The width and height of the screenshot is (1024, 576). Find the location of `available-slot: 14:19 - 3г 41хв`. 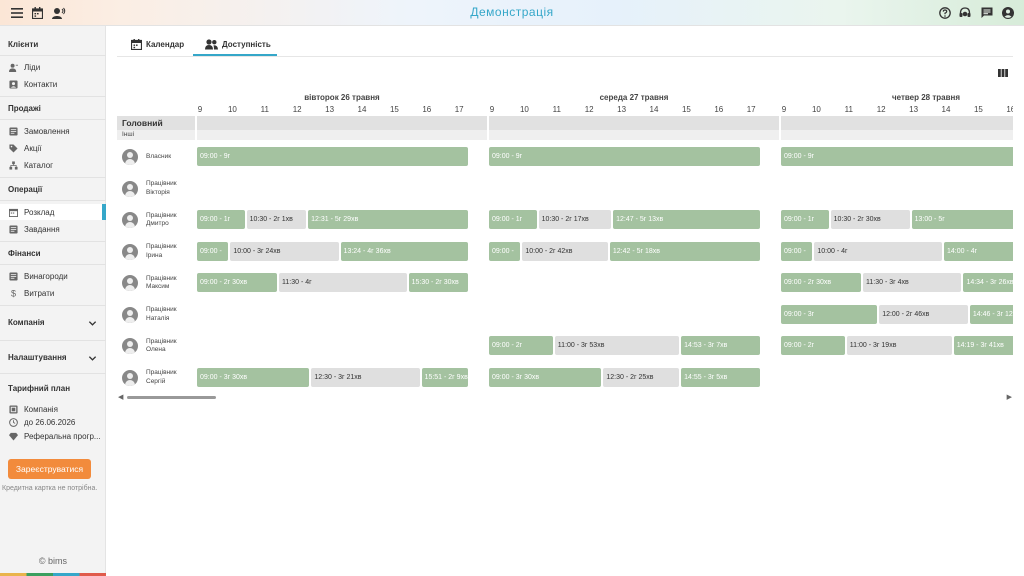

available-slot: 14:19 - 3г 41хв is located at coordinates (983, 345).